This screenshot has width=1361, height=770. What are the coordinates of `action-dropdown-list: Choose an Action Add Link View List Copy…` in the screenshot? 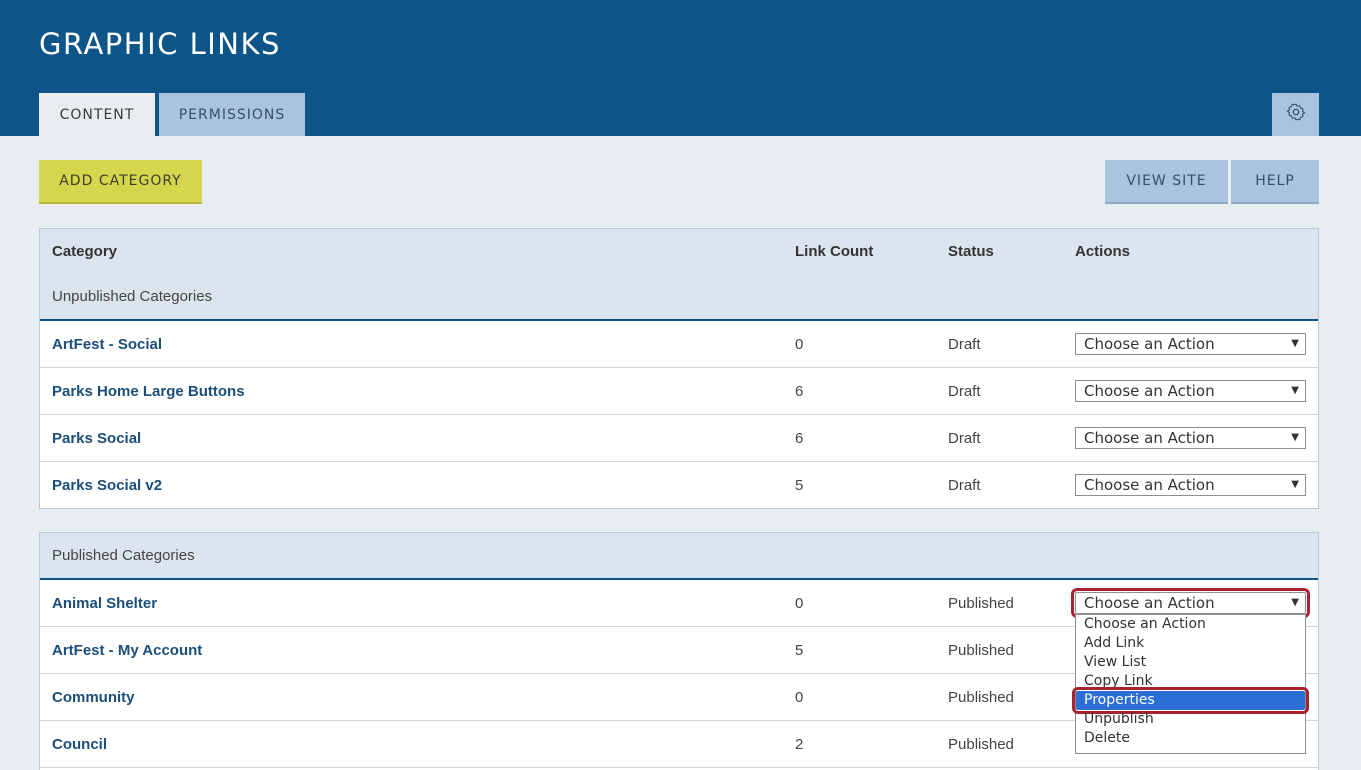 It's located at (1190, 684).